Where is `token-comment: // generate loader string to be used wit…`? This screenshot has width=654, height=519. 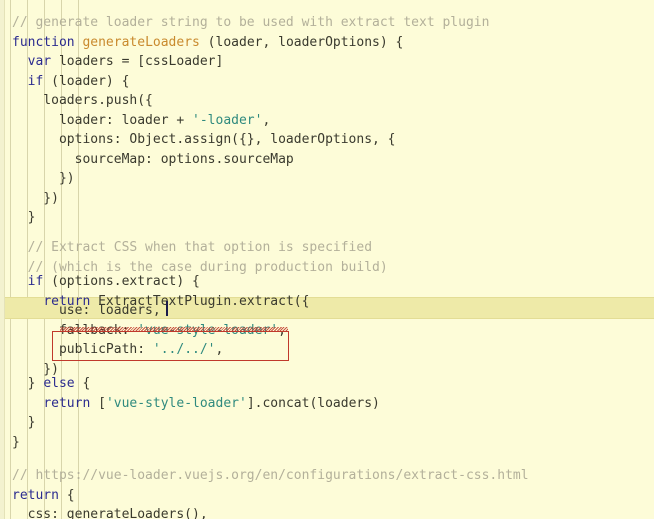 token-comment: // generate loader string to be used wit… is located at coordinates (251, 22).